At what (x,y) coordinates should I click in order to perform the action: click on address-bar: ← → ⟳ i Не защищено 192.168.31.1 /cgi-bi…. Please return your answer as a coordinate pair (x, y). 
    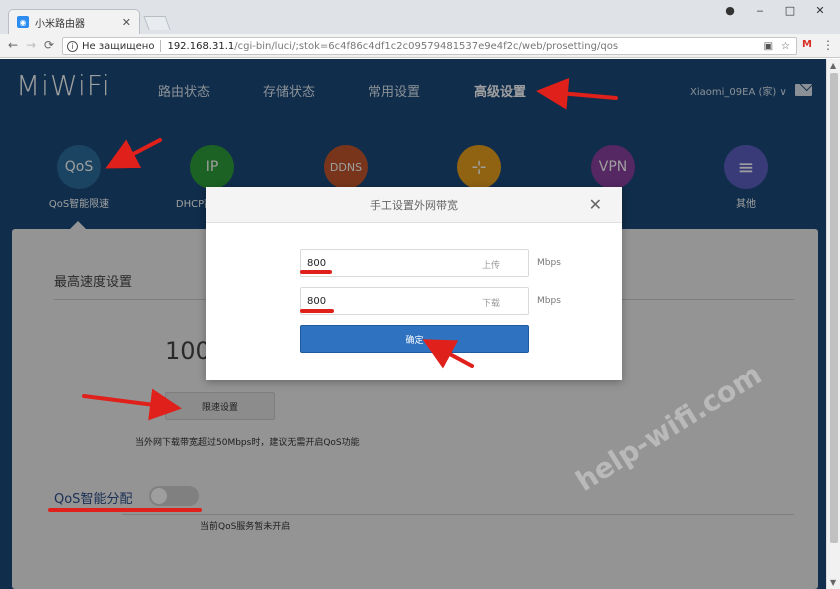
    Looking at the image, I should click on (420, 46).